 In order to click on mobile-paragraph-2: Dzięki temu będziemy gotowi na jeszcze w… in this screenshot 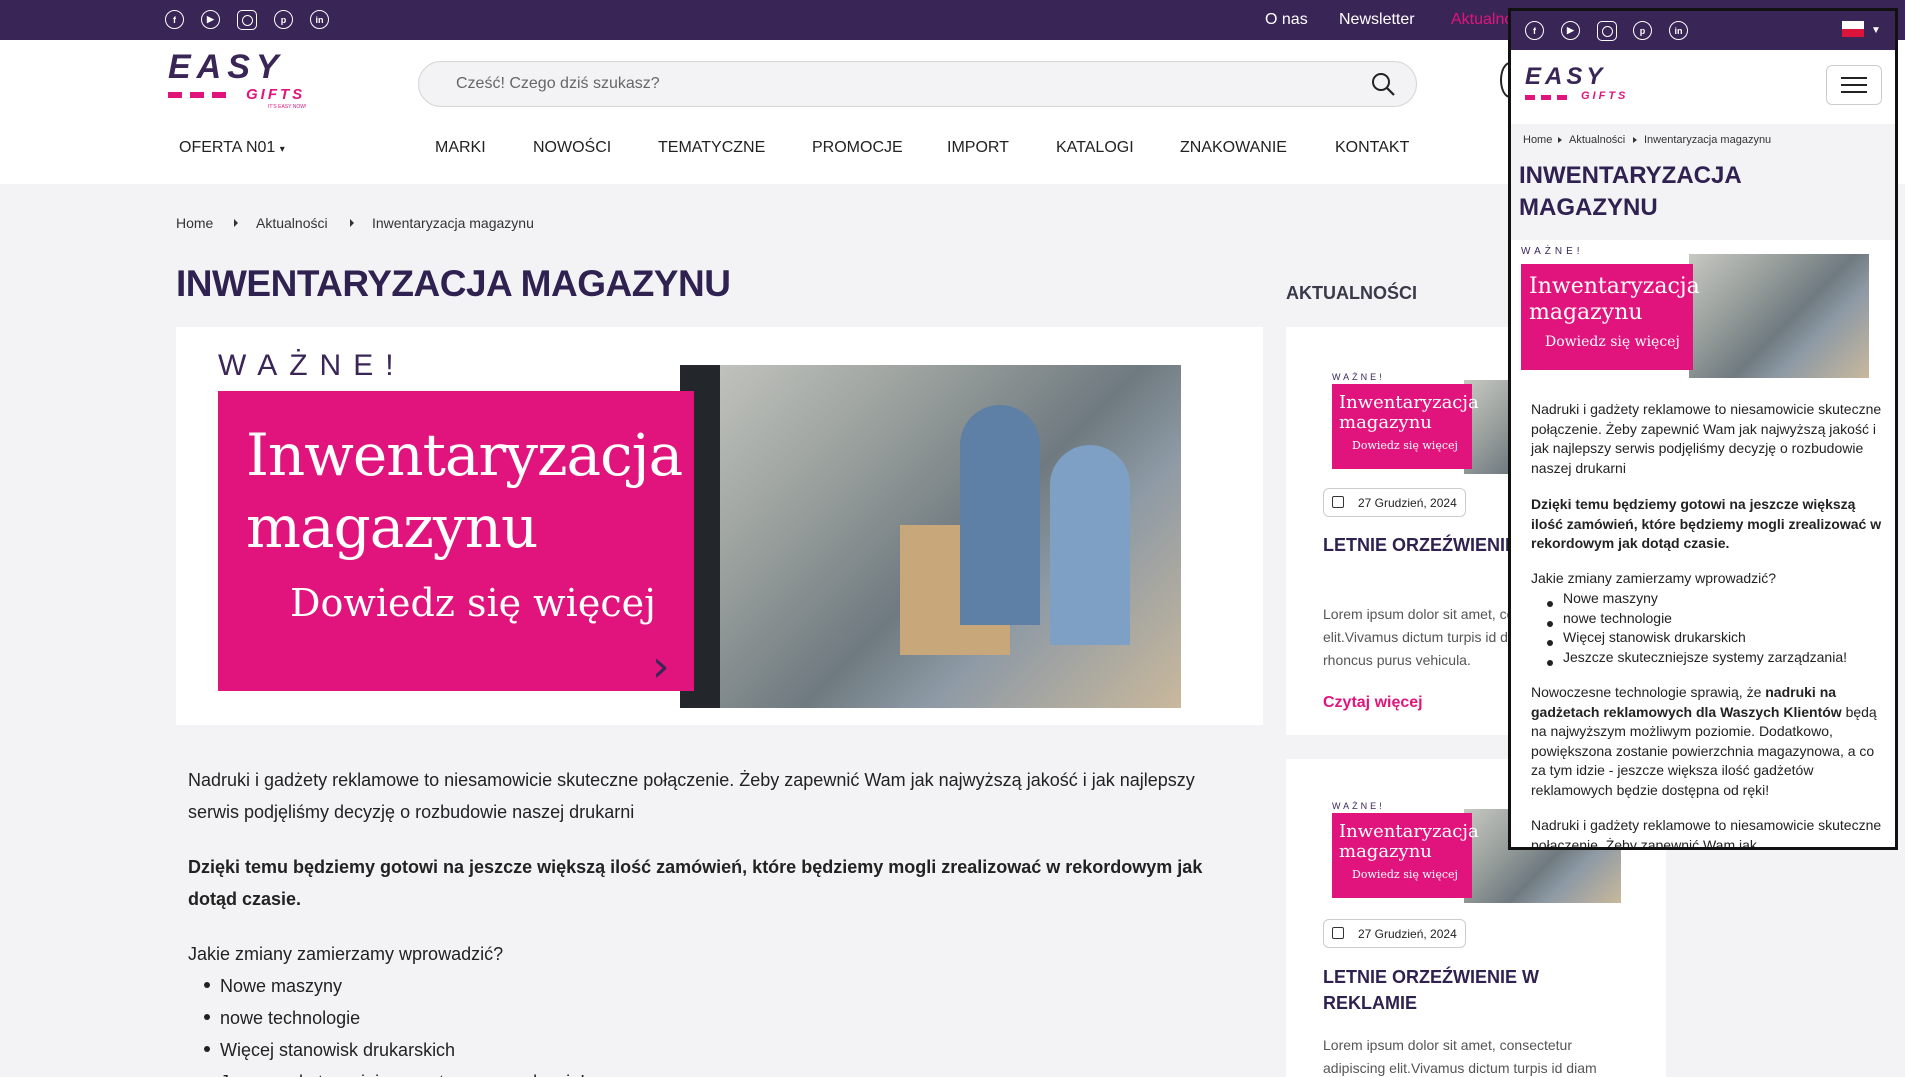, I will do `click(1706, 523)`.